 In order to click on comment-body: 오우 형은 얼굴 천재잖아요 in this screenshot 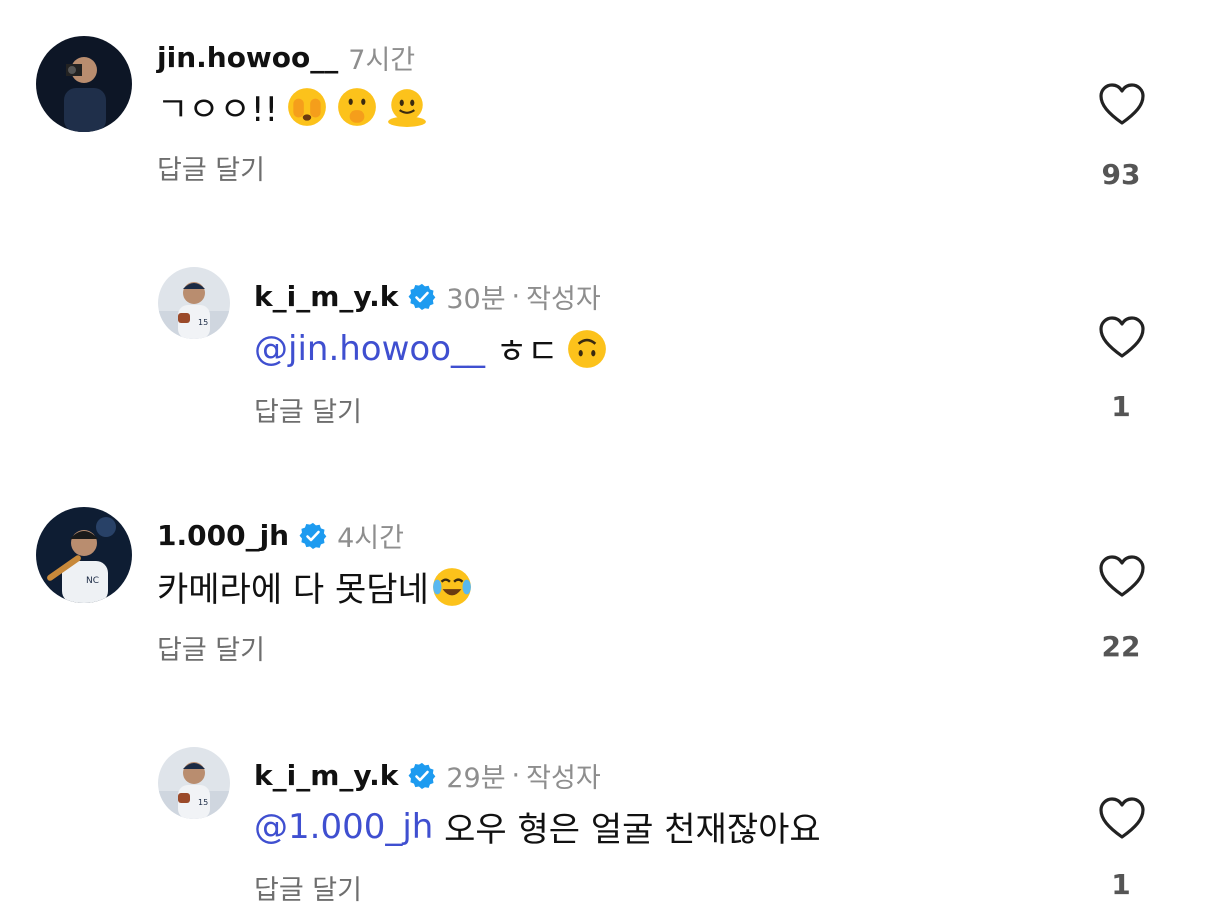, I will do `click(627, 830)`.